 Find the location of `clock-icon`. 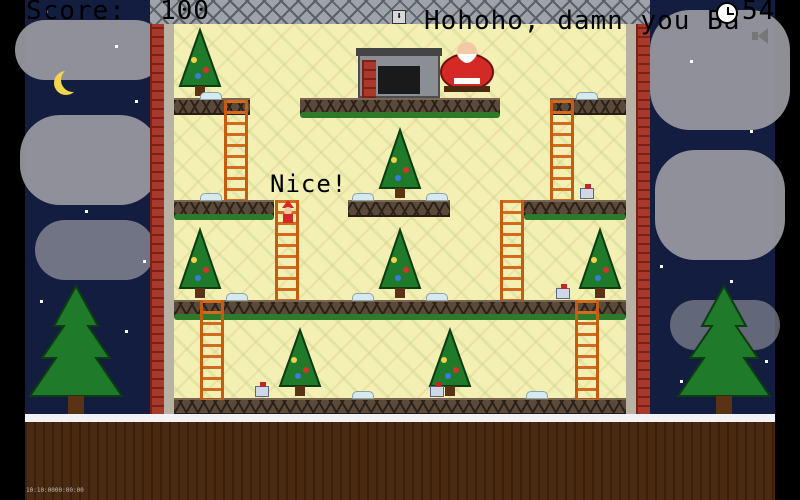

clock-icon is located at coordinates (727, 13).